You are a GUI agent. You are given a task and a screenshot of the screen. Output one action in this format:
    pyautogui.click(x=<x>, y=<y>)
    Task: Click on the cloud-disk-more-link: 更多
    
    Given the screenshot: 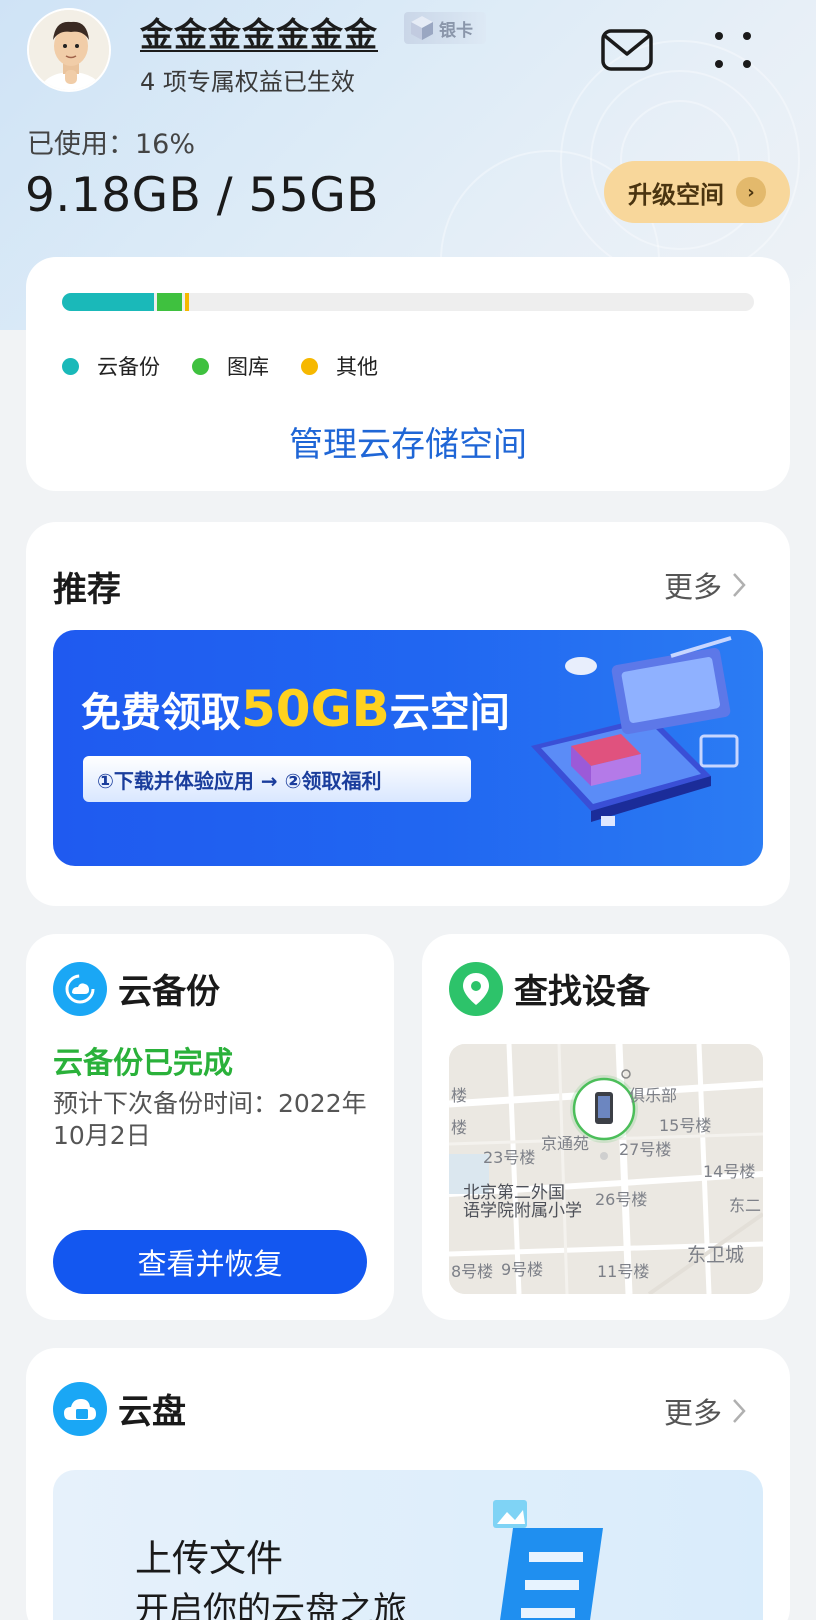 What is the action you would take?
    pyautogui.click(x=706, y=1411)
    